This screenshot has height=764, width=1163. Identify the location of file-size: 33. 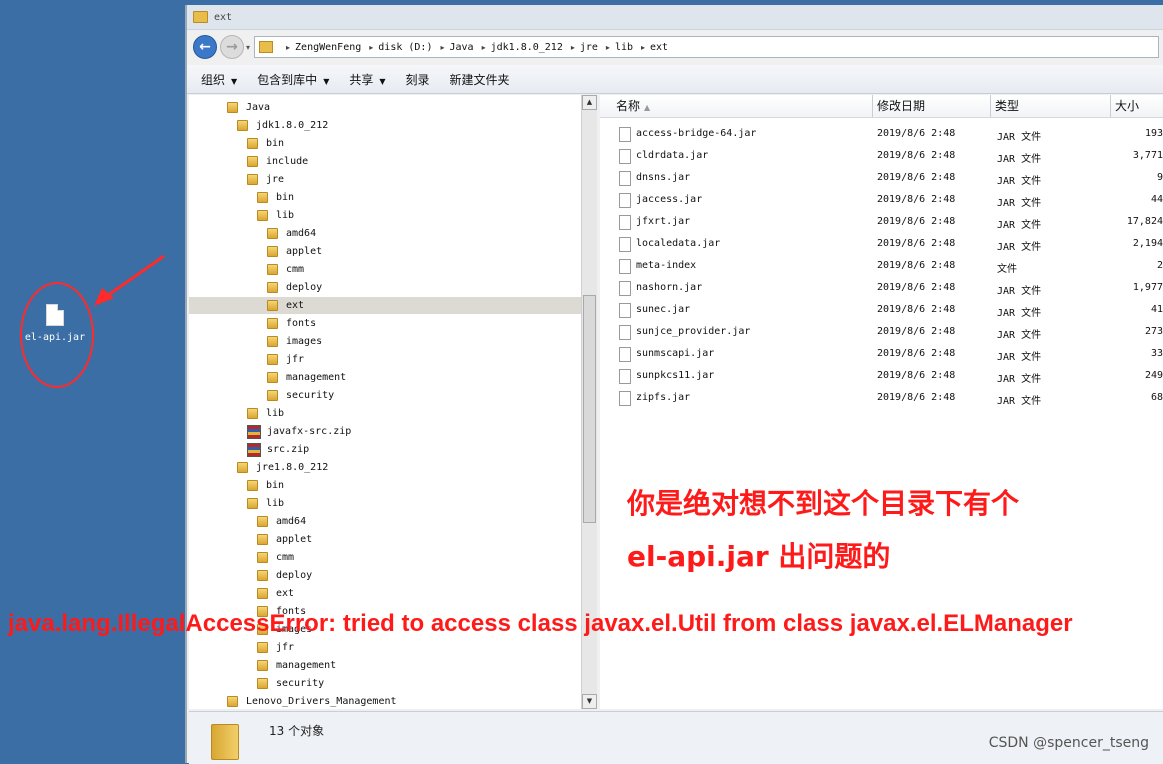
(1156, 353).